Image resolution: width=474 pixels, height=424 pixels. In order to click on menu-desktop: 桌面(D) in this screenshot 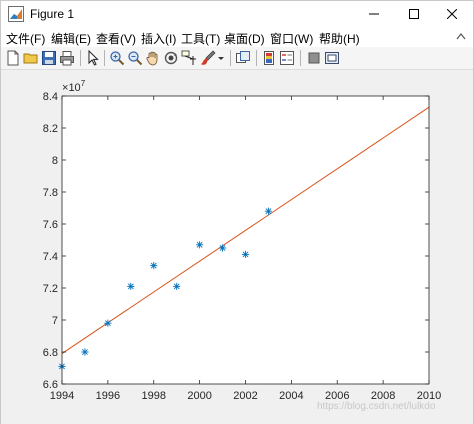, I will do `click(244, 38)`.